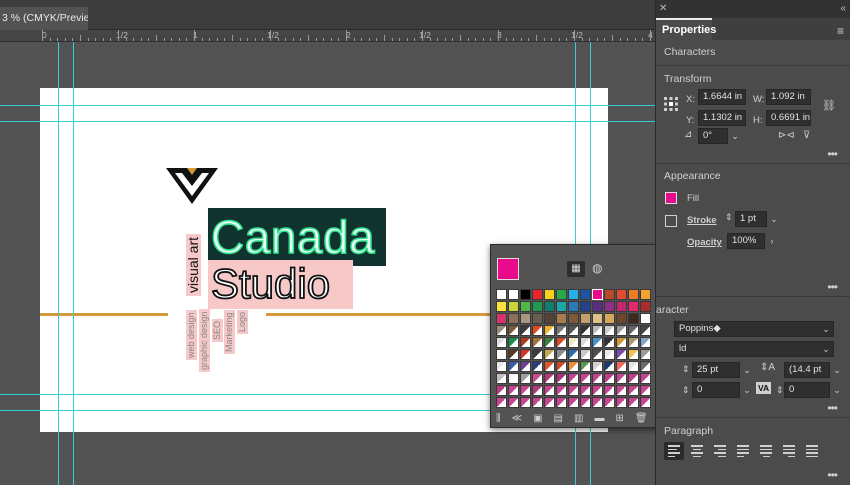 This screenshot has height=485, width=850. I want to click on swatches-popup: ▦ ◍ ⫼ ≪ ▣ ▤ ▥ ▬ ⊞ 🗑, so click(572, 336).